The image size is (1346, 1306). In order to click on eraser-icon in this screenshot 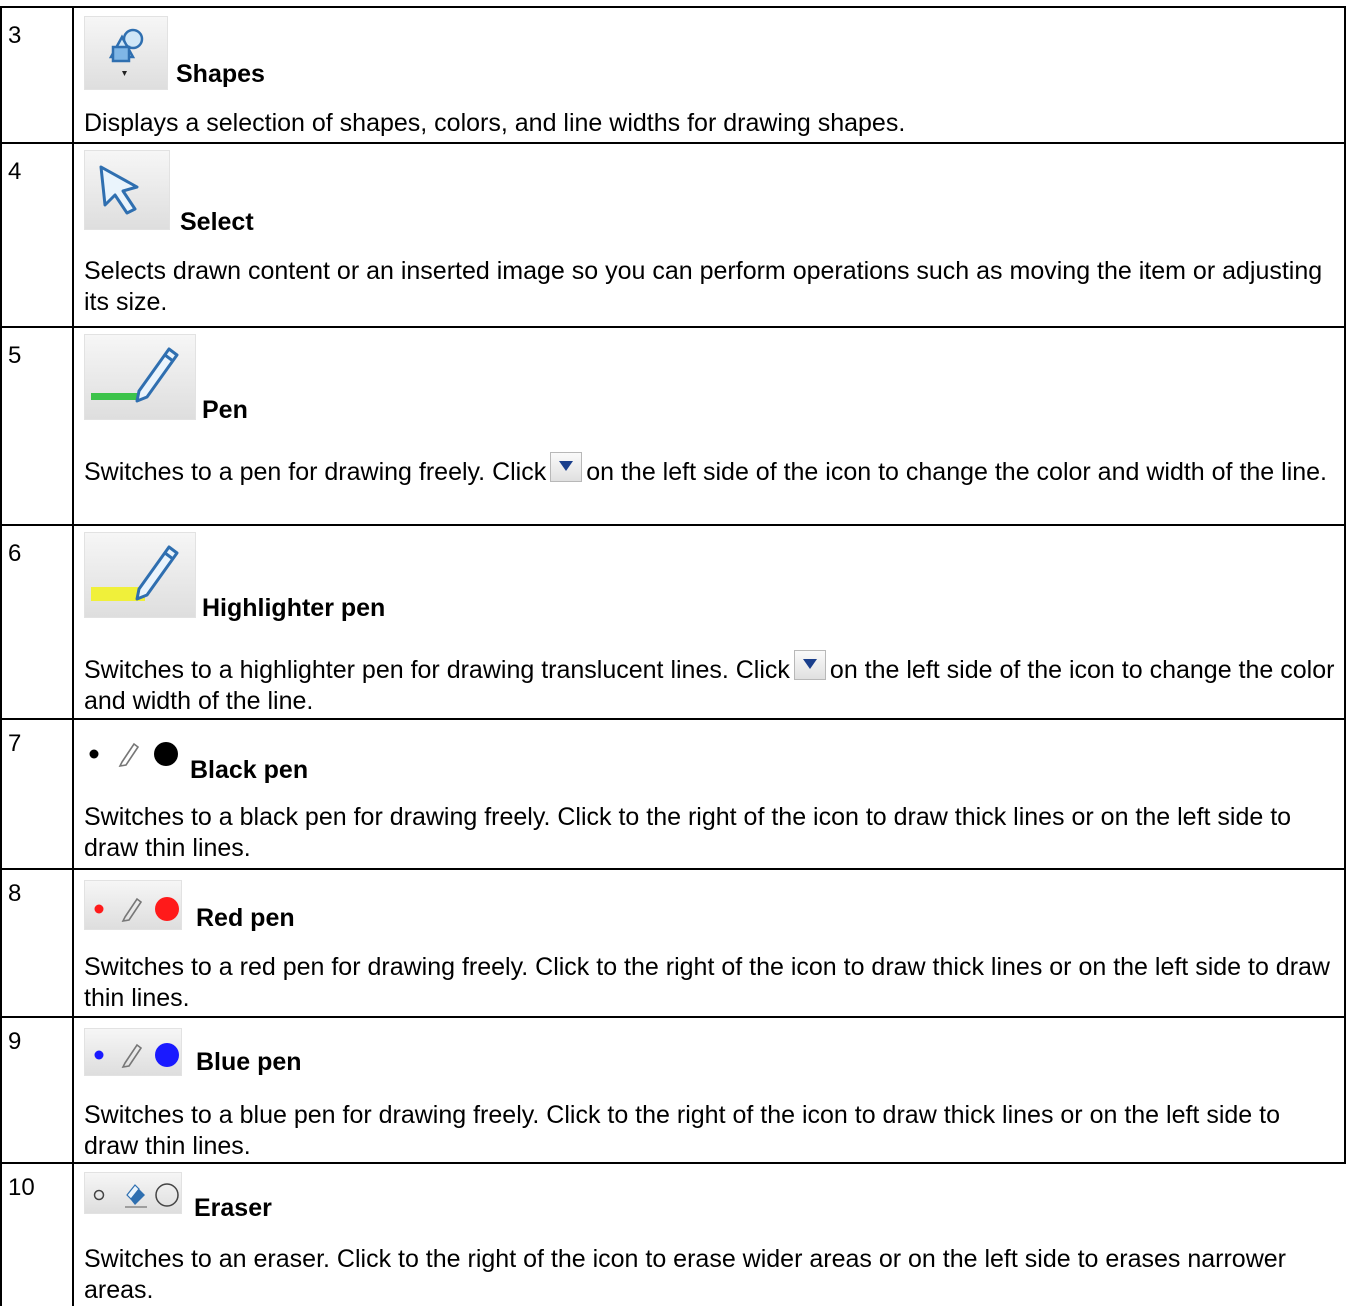, I will do `click(133, 1193)`.